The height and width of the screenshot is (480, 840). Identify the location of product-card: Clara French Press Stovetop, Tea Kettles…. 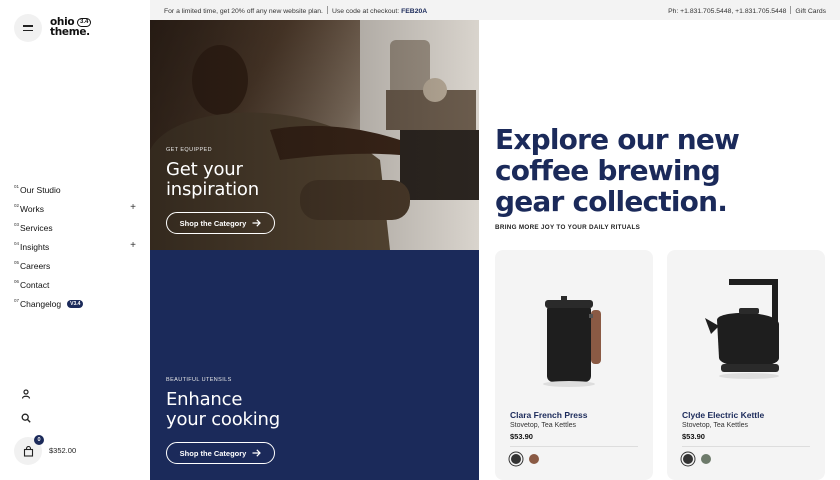
(574, 365).